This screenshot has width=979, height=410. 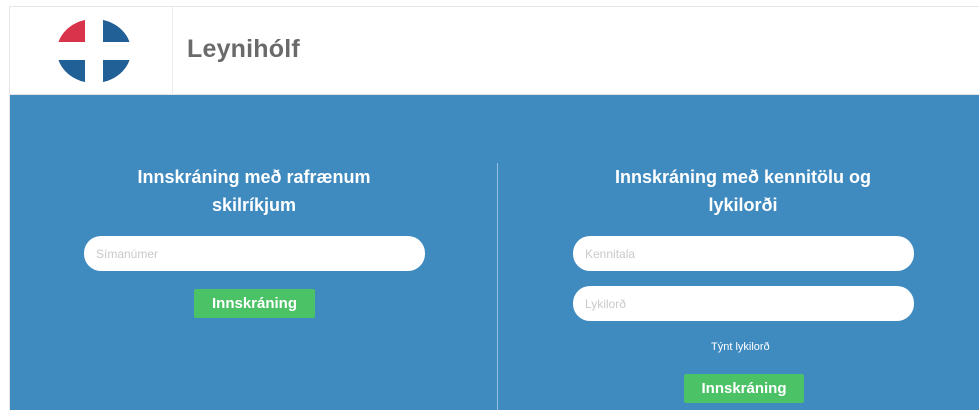 I want to click on left-title-line2: skilríkjum, so click(x=254, y=205).